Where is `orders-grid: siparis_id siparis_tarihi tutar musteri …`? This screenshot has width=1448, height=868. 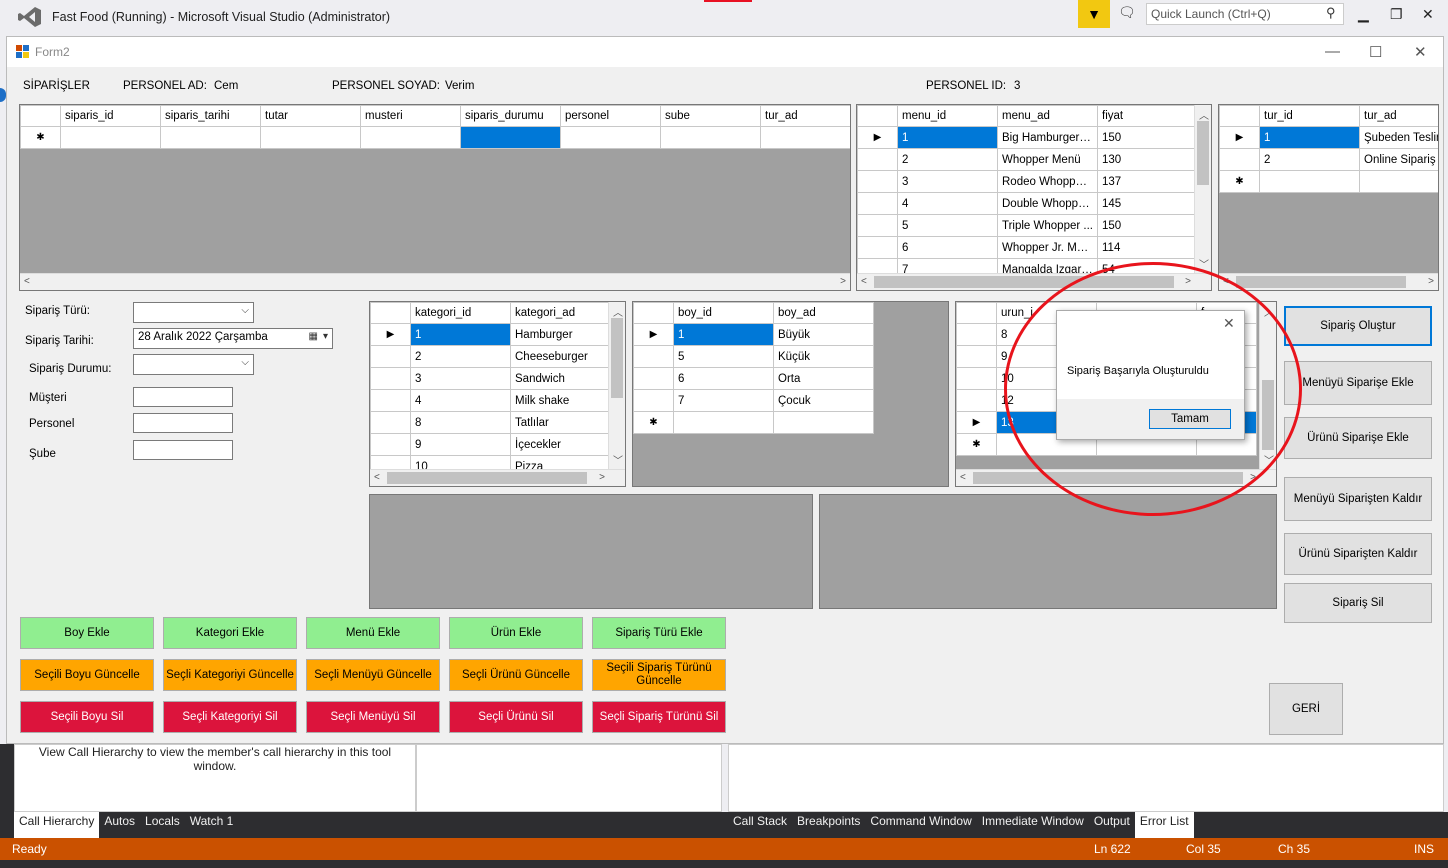
orders-grid: siparis_id siparis_tarihi tutar musteri … is located at coordinates (435, 197).